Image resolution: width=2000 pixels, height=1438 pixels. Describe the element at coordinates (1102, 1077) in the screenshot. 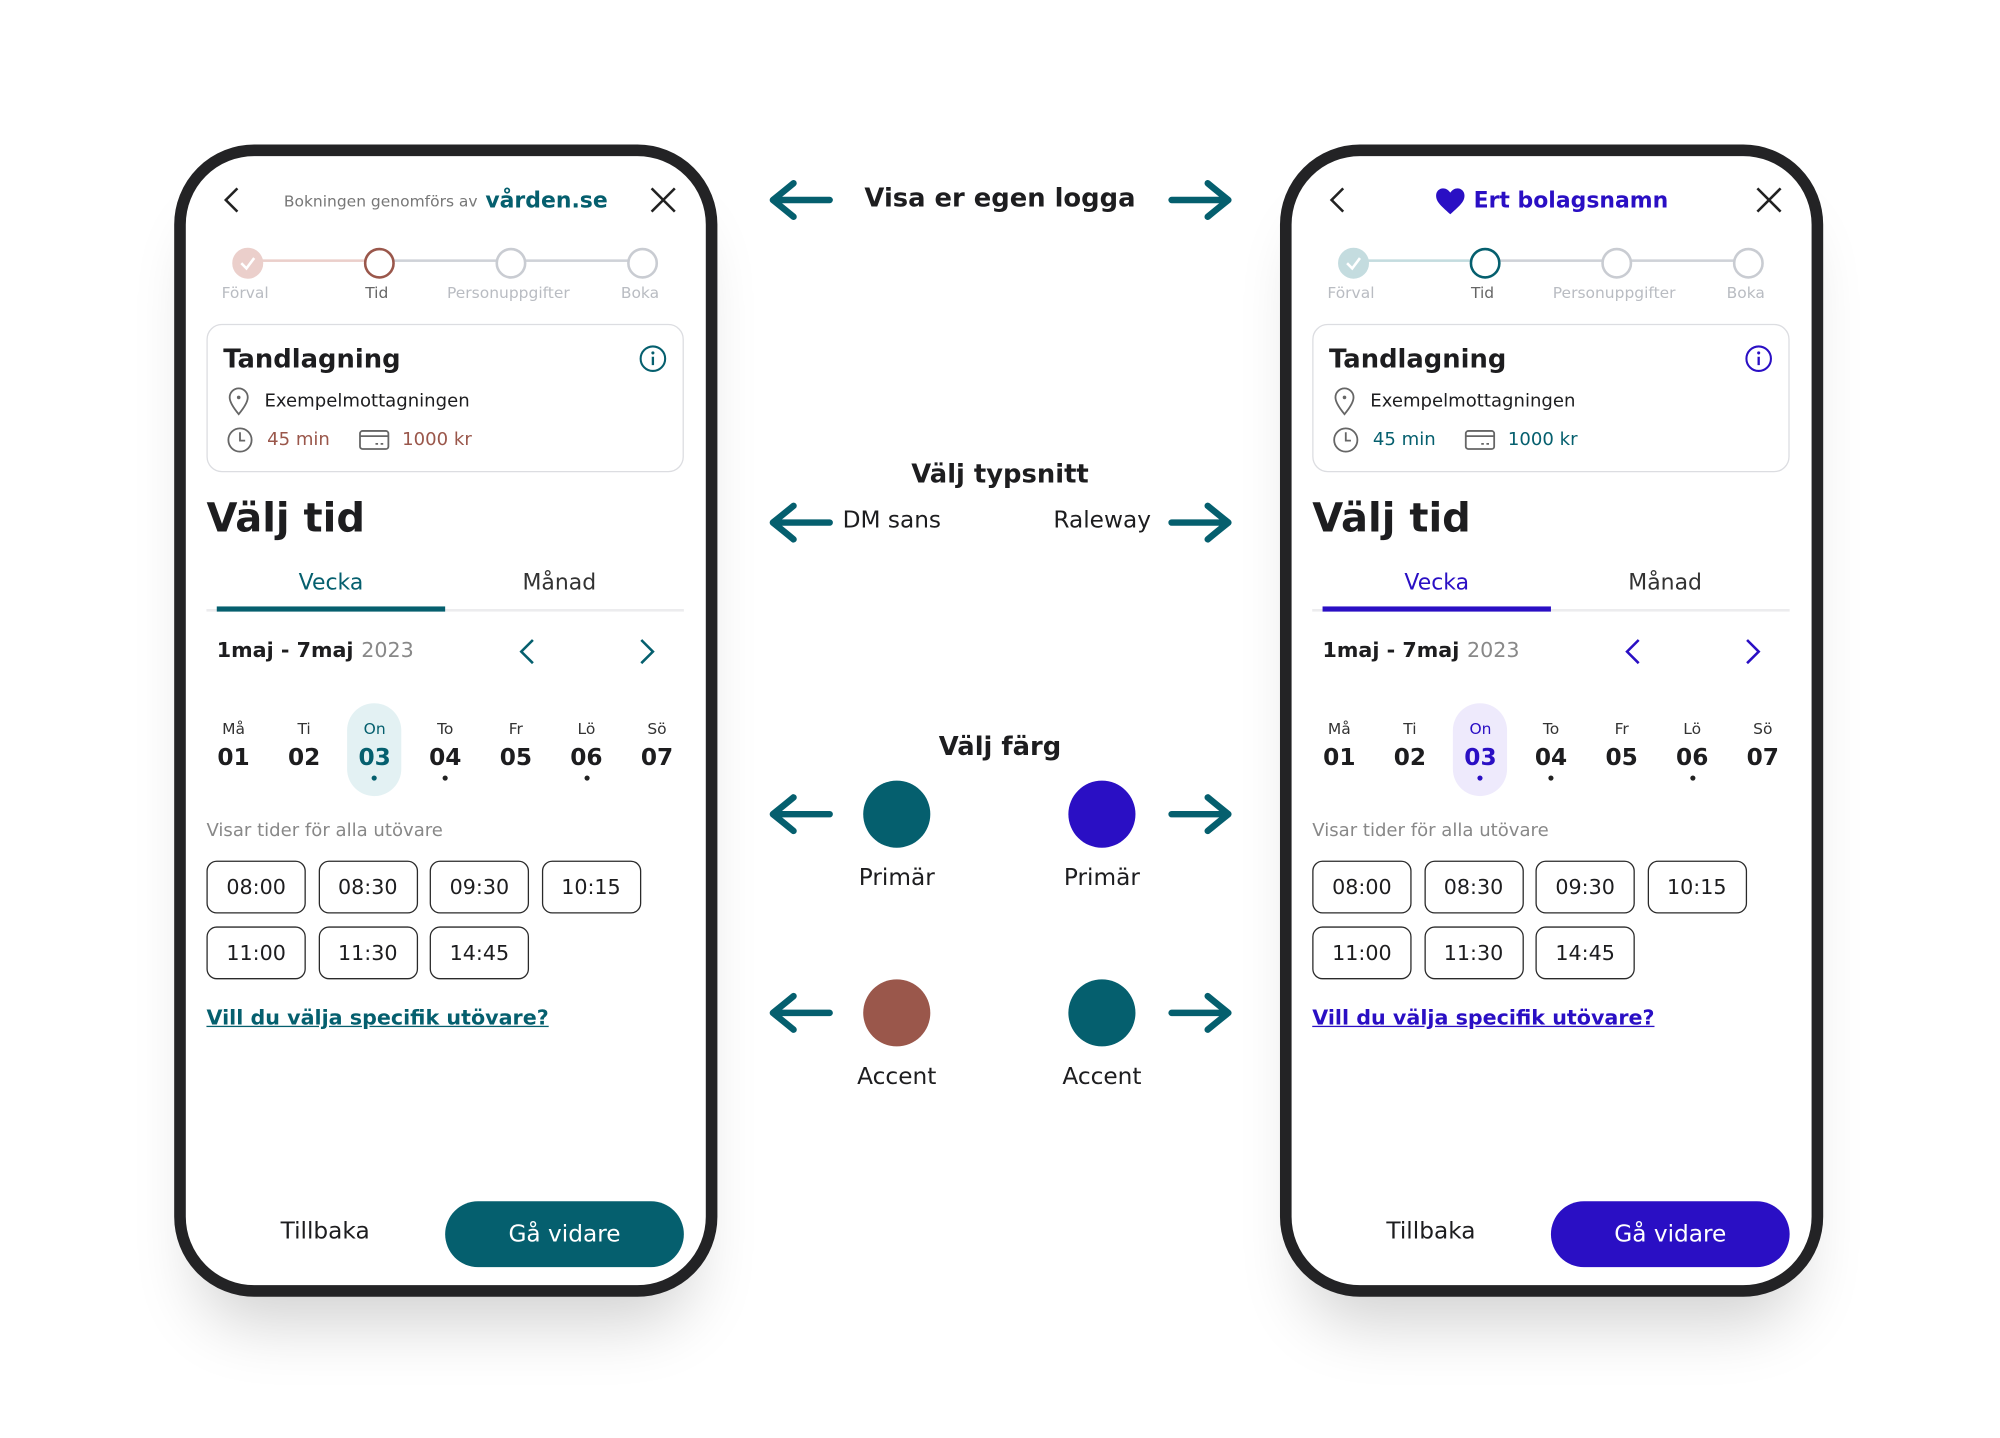

I see `swatch-label: Accent` at that location.